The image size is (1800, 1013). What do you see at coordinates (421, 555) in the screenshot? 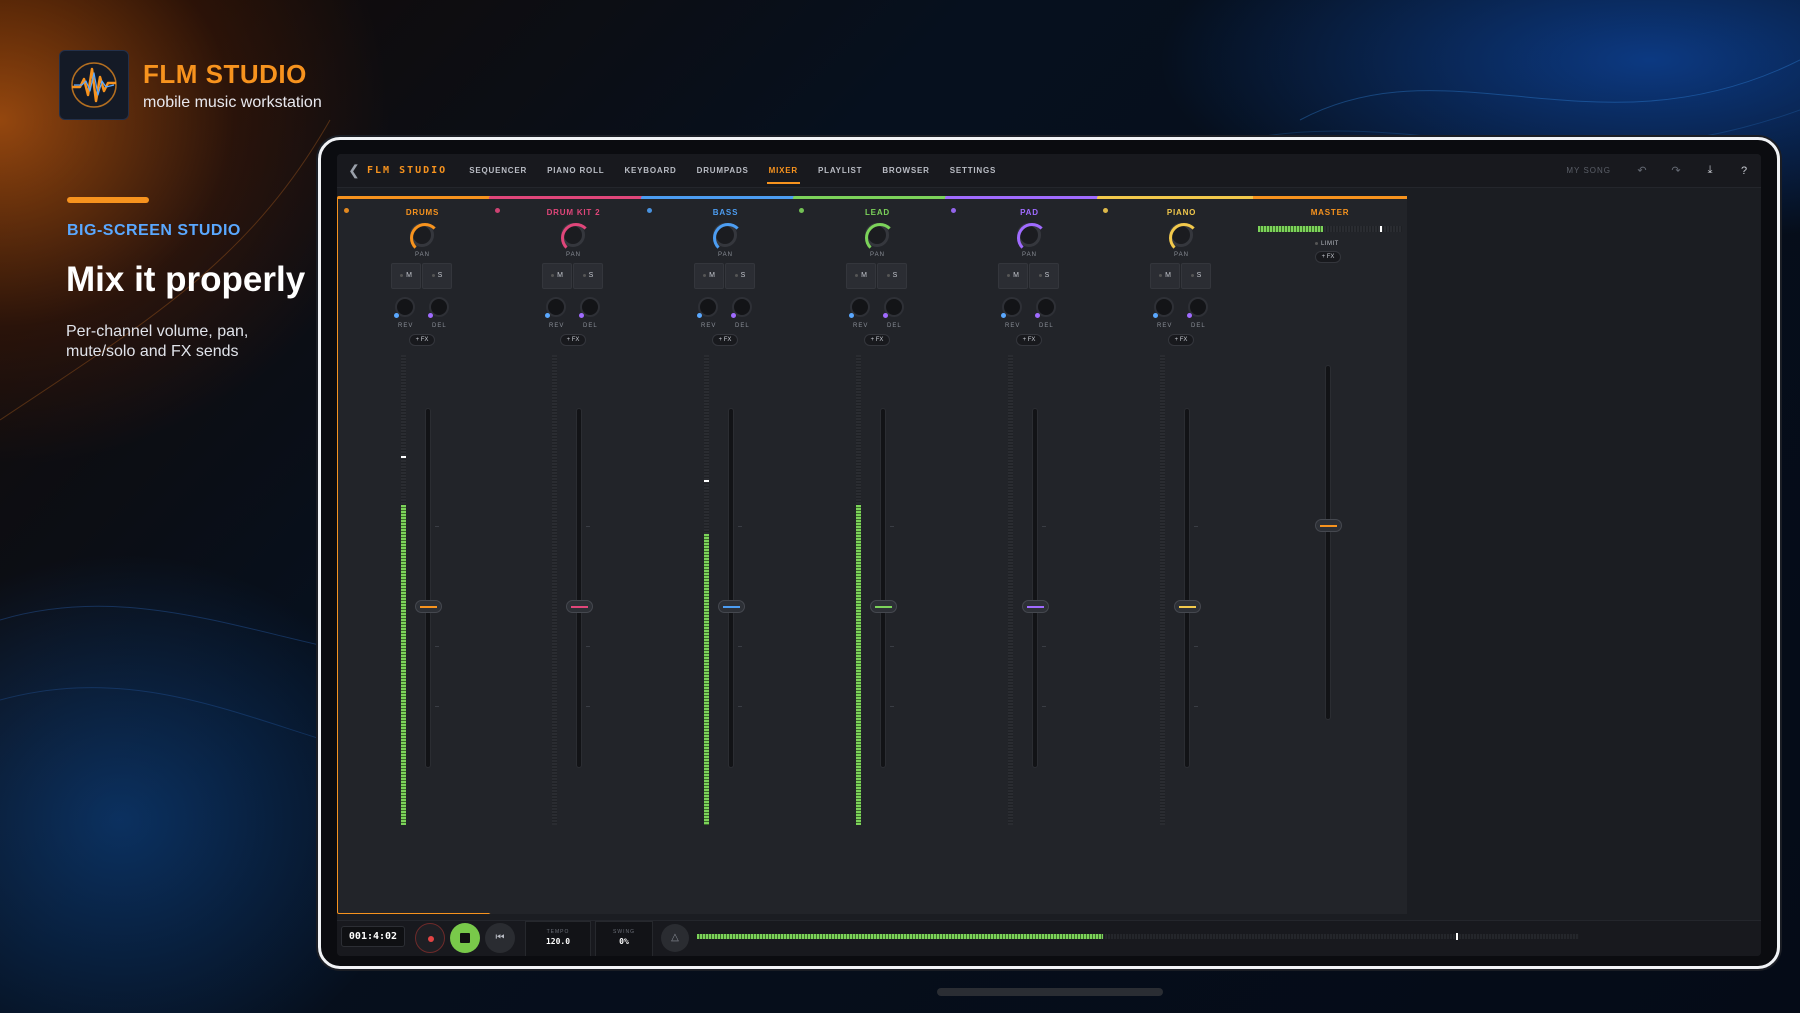
I see `channel-strip: DRUMS PAN M S REV DEL + FX` at bounding box center [421, 555].